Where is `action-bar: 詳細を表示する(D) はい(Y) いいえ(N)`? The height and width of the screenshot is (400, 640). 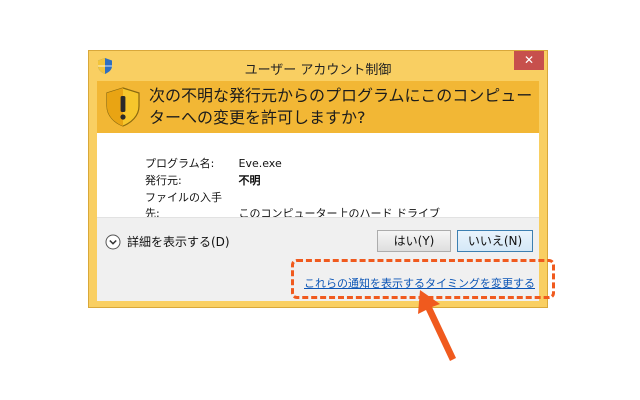
action-bar: 詳細を表示する(D) はい(Y) いいえ(N) is located at coordinates (318, 240).